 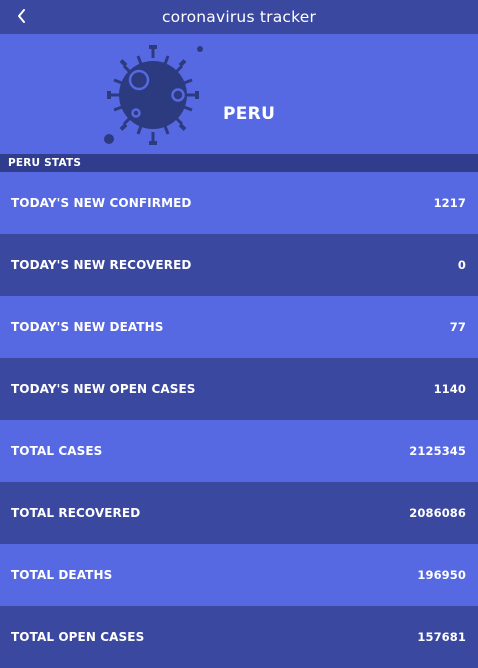 What do you see at coordinates (239, 637) in the screenshot?
I see `stat-row: TOTAL OPEN CASES 157681` at bounding box center [239, 637].